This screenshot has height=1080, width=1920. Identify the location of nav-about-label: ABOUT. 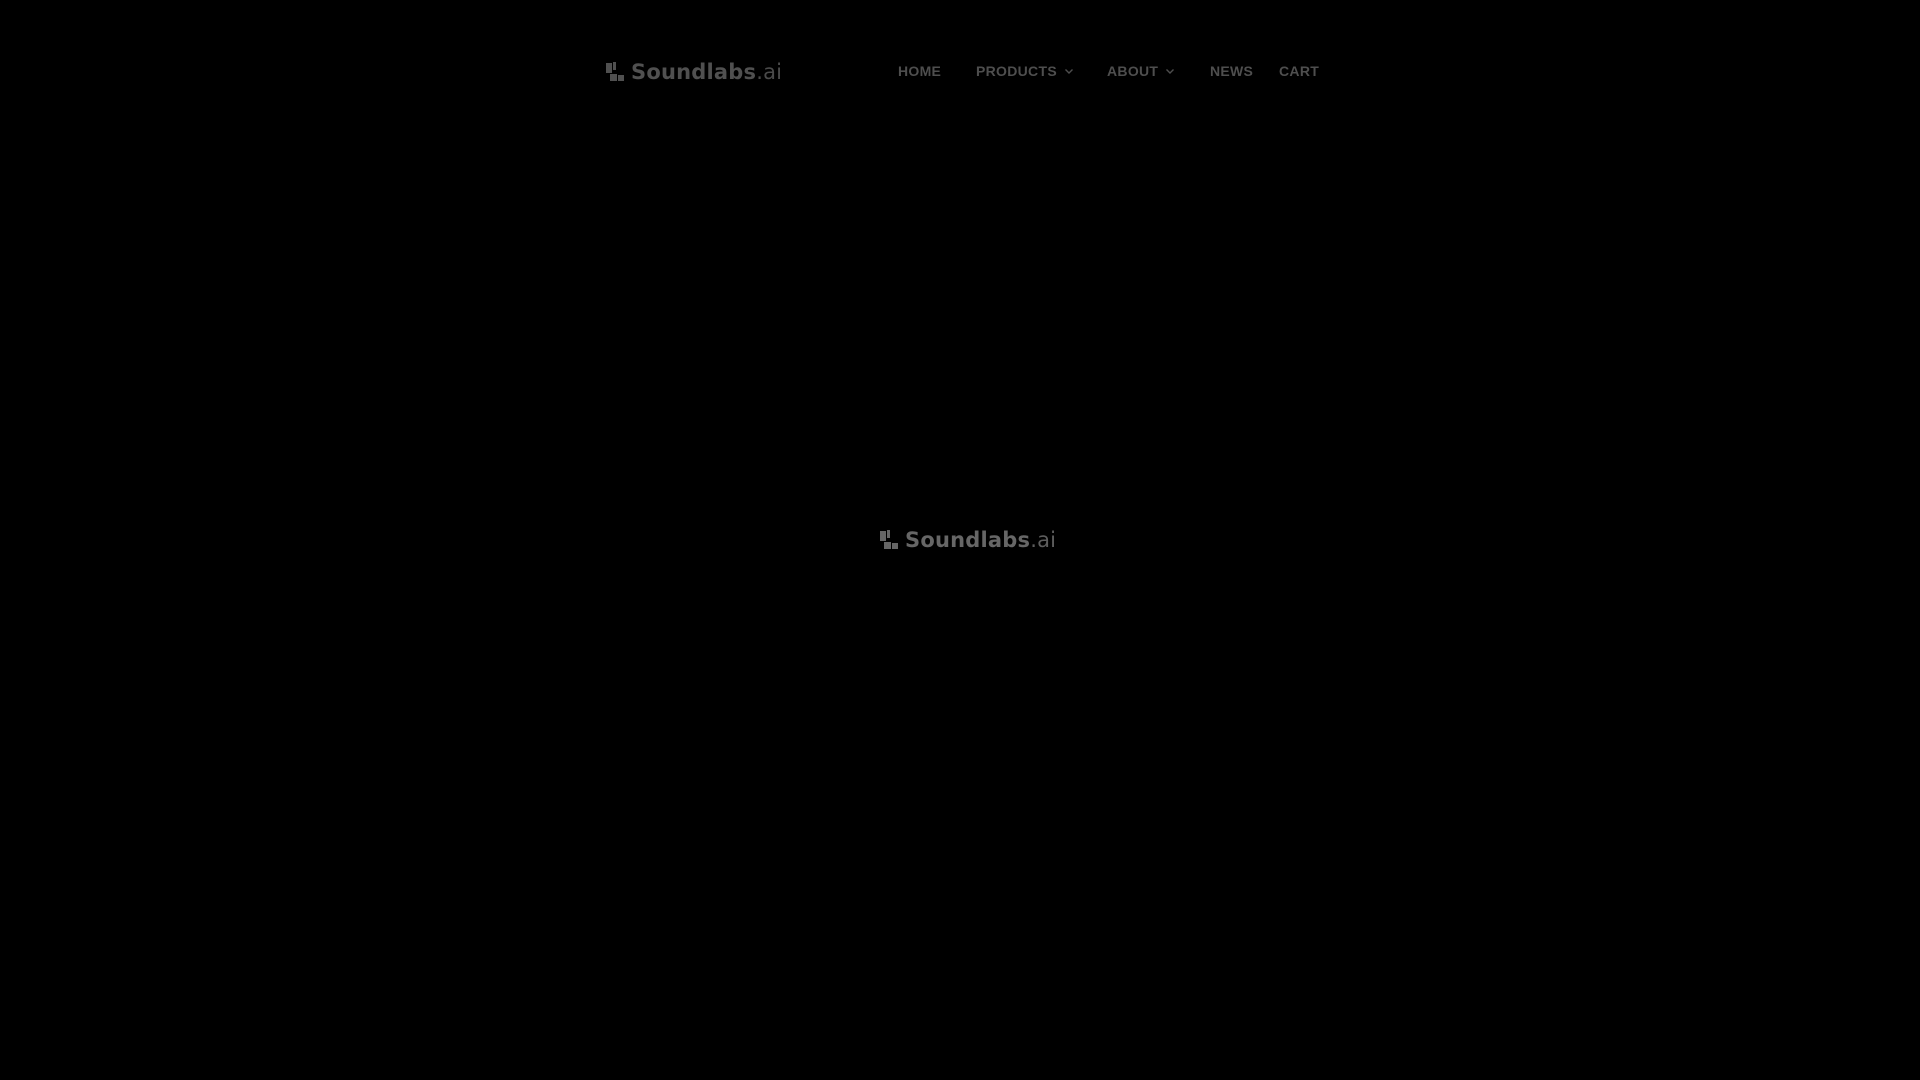
(1133, 71).